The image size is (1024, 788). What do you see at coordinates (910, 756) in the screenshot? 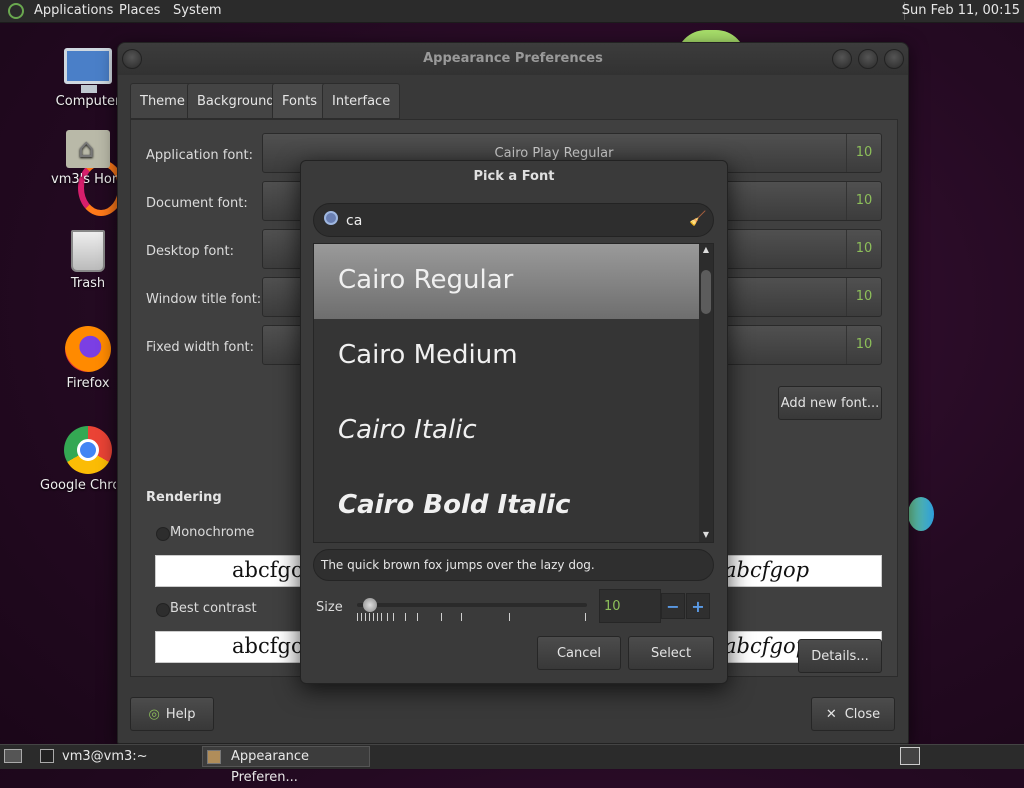
I see `workspace-switcher-icon` at bounding box center [910, 756].